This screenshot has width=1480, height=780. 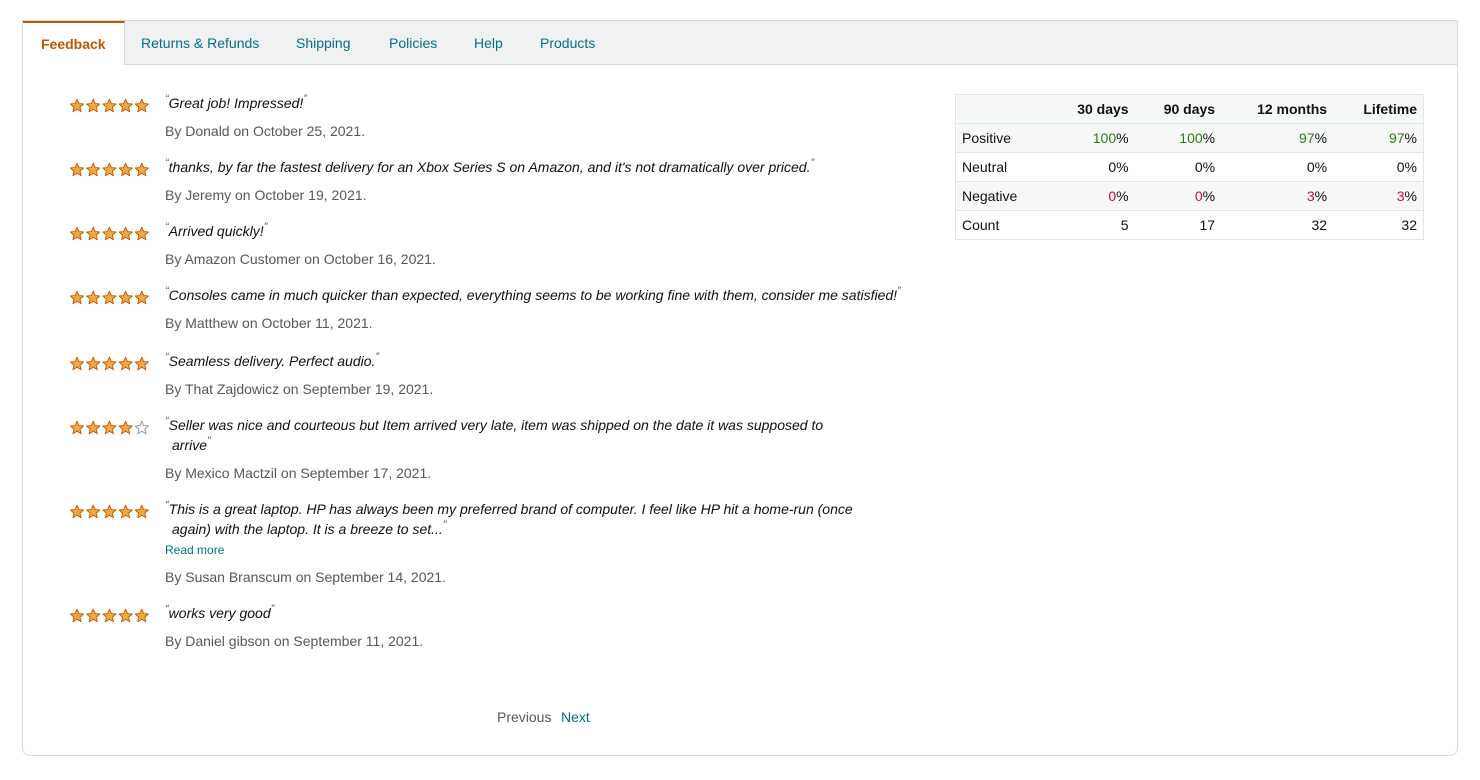 I want to click on table-row: Positive 100% 100% 97% 97%, so click(x=1189, y=138).